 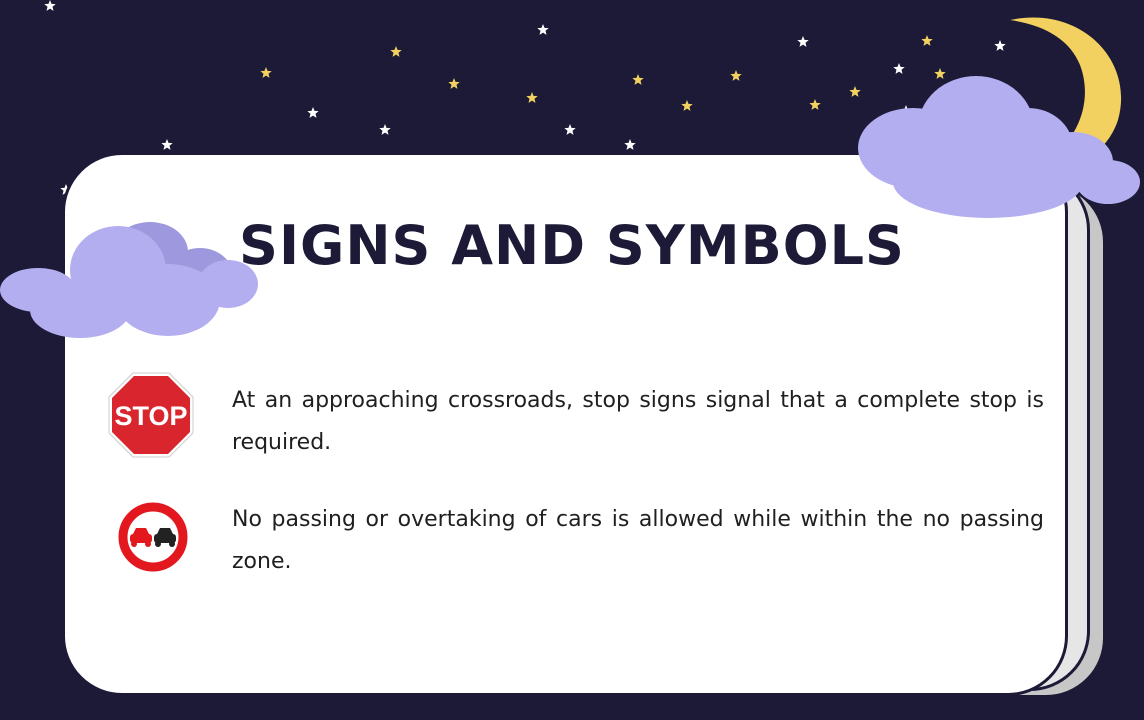 I want to click on stop-sign-icon: STOP, so click(x=151, y=415).